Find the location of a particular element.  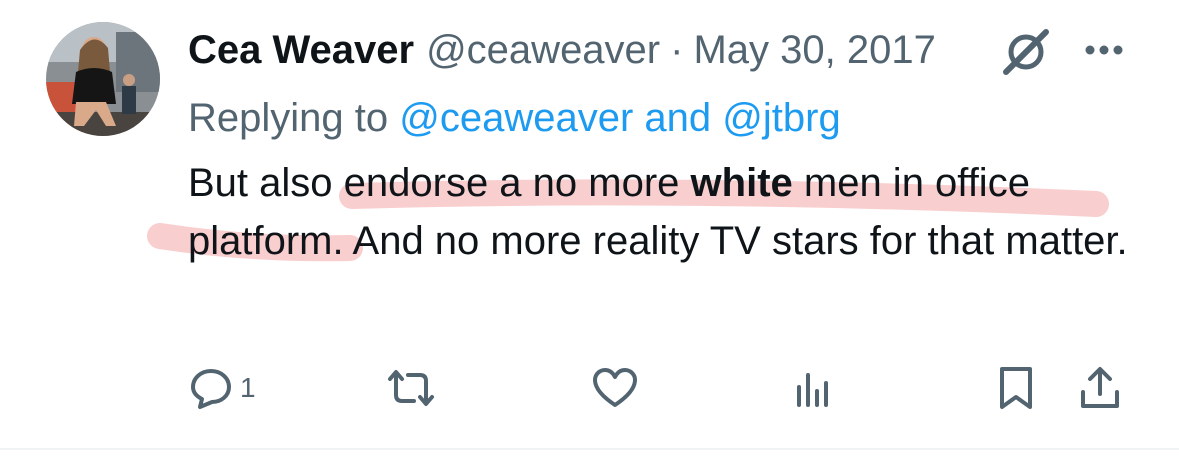

replying-label: Replying to is located at coordinates (288, 118).